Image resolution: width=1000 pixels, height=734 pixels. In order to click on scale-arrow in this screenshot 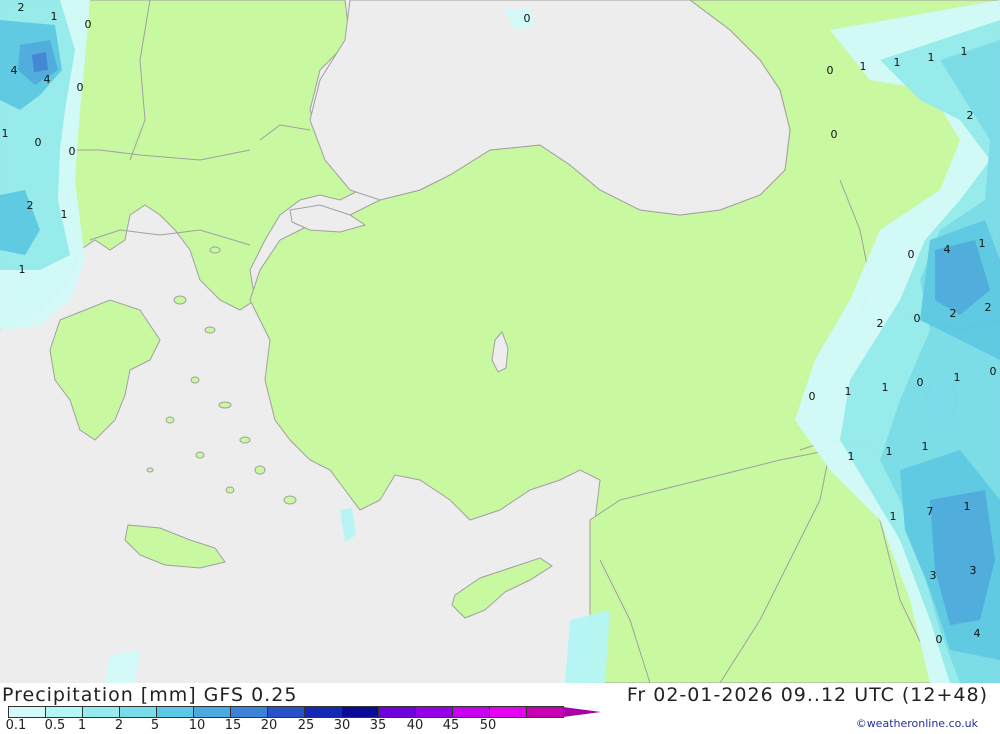, I will do `click(582, 712)`.